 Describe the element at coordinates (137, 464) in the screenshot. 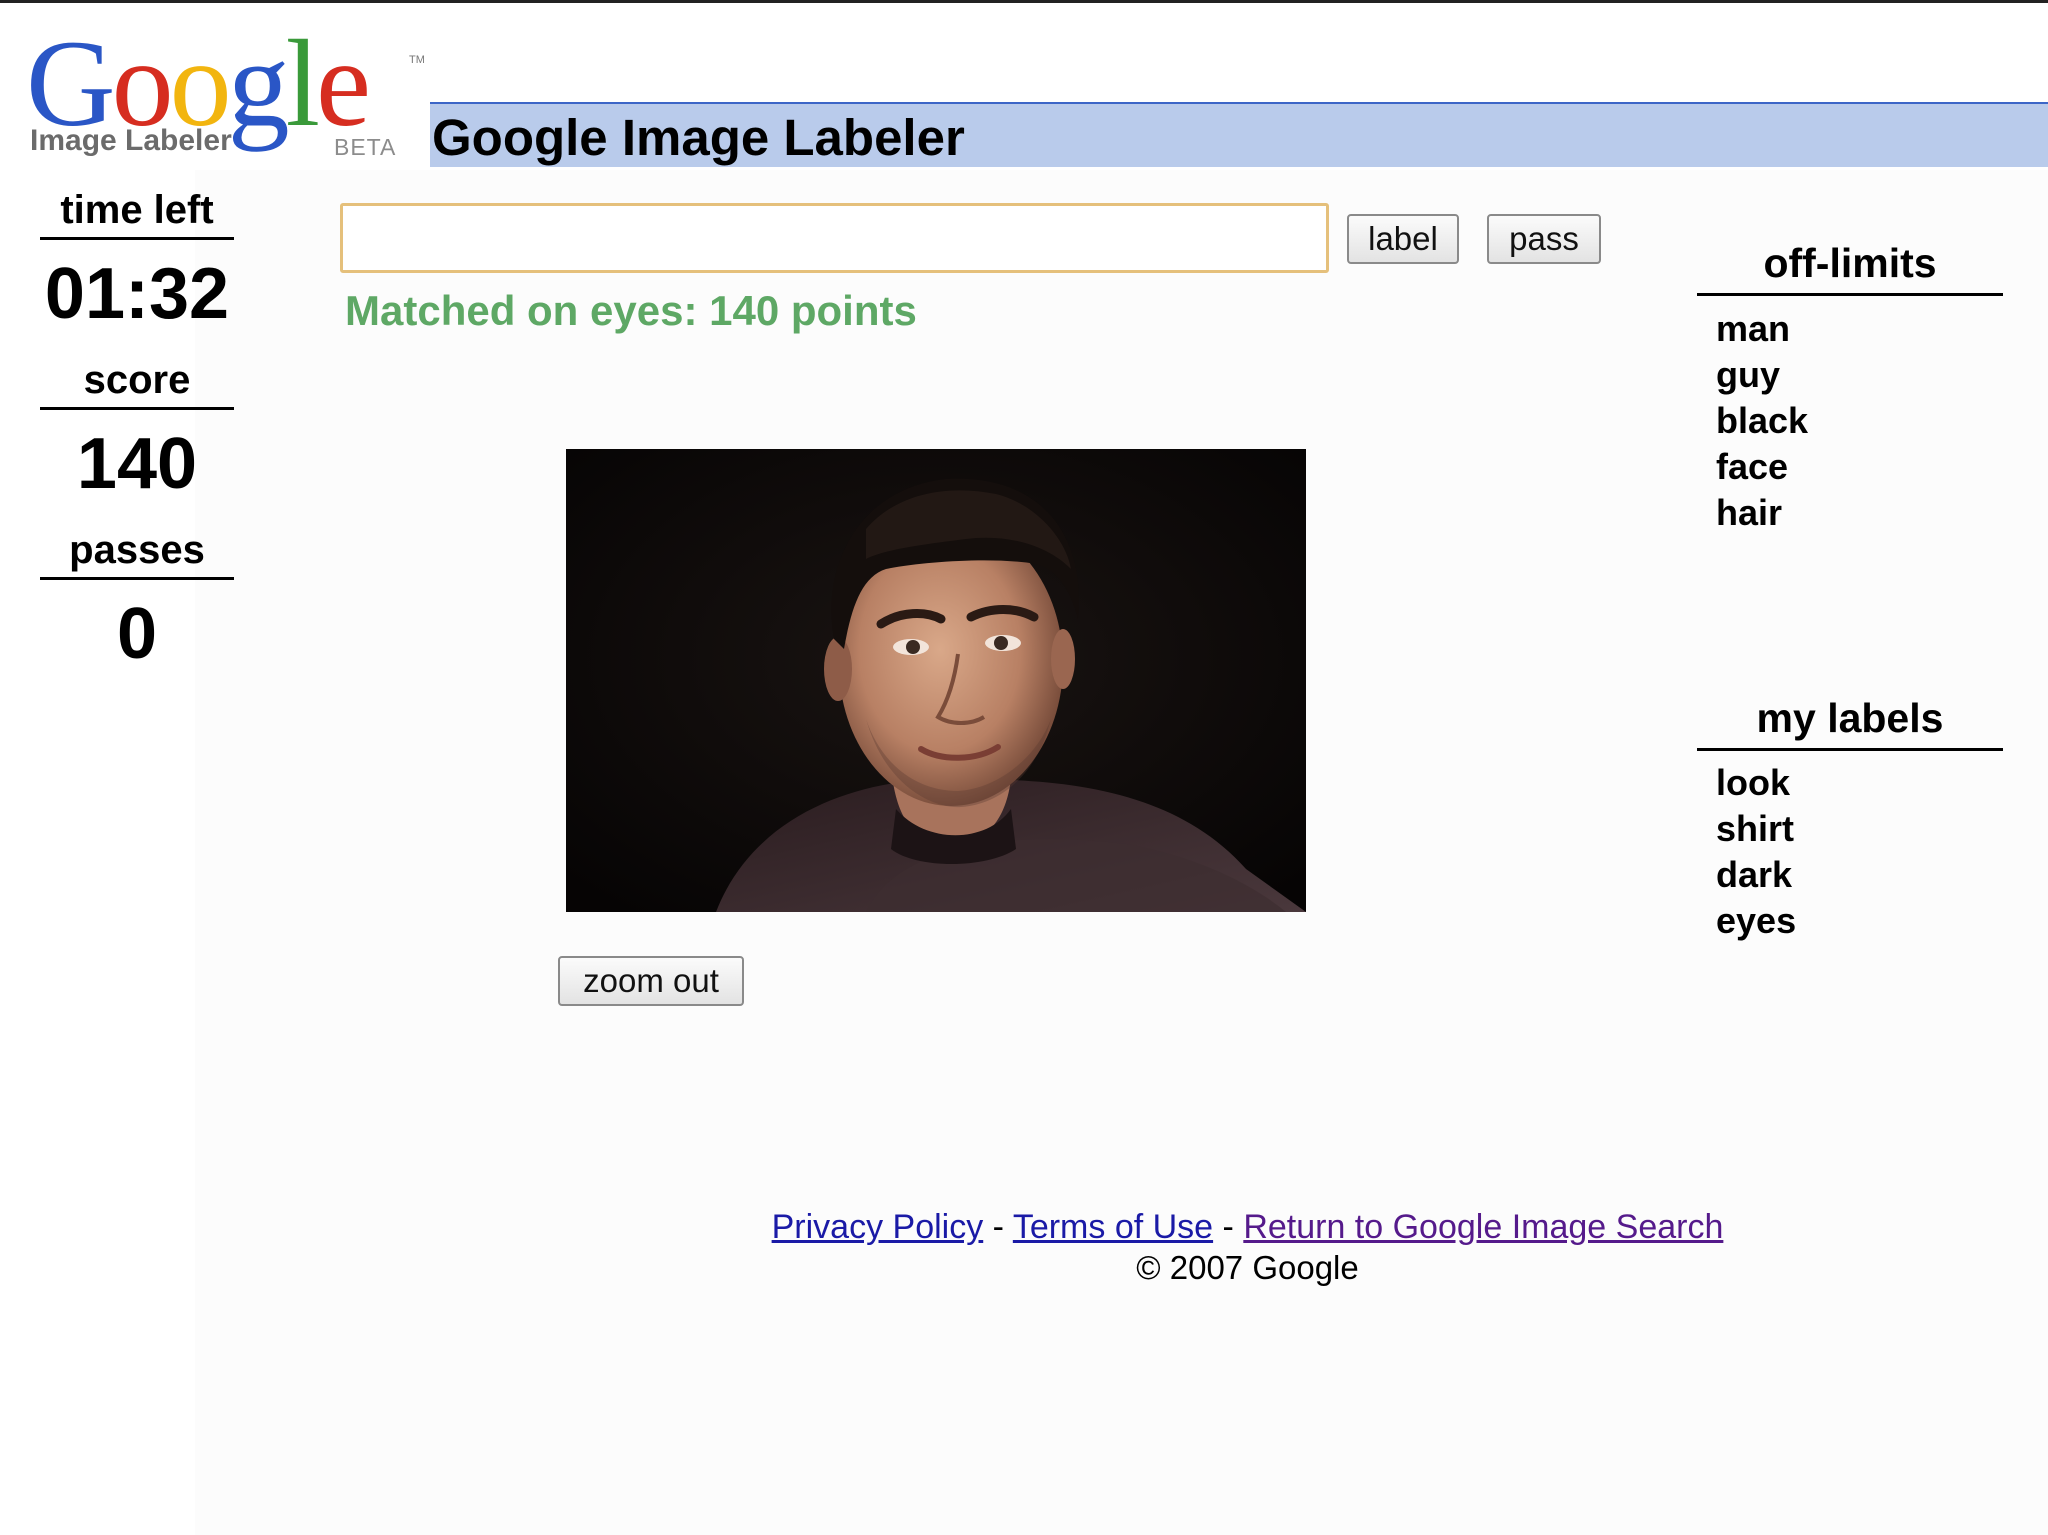

I see `score-value: 140` at that location.